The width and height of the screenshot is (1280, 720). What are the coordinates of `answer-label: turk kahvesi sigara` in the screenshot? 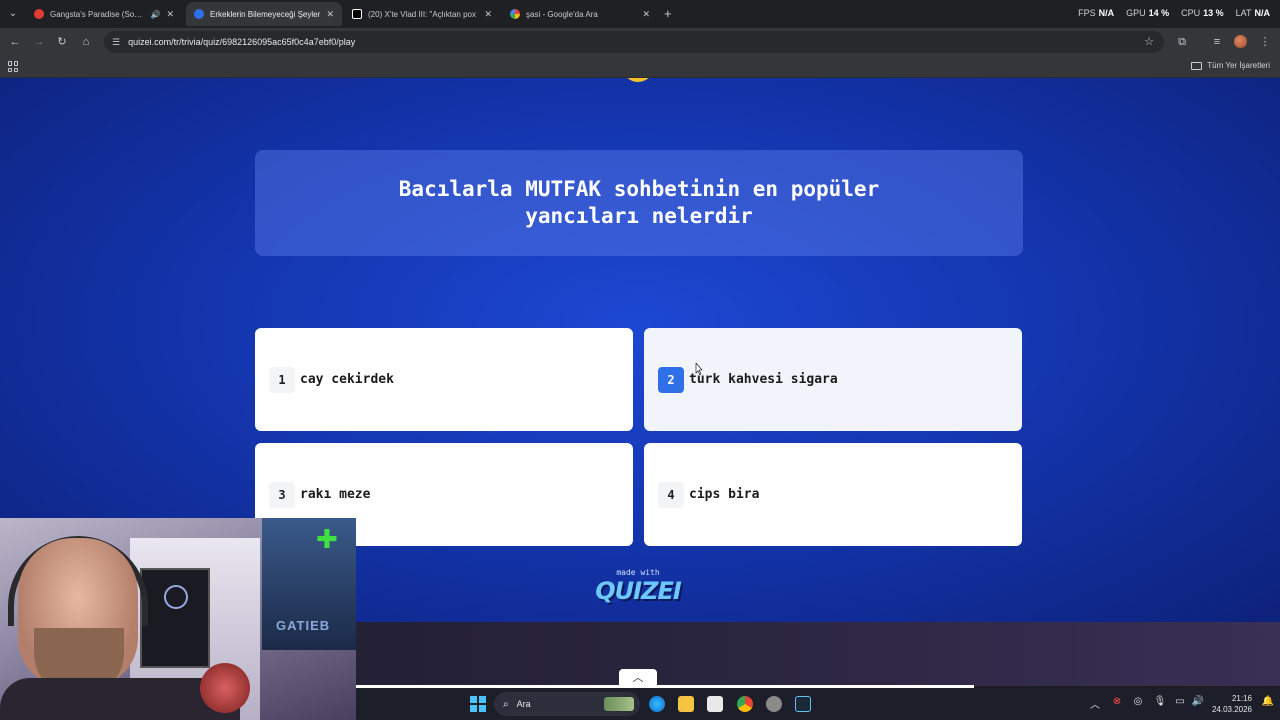 It's located at (763, 379).